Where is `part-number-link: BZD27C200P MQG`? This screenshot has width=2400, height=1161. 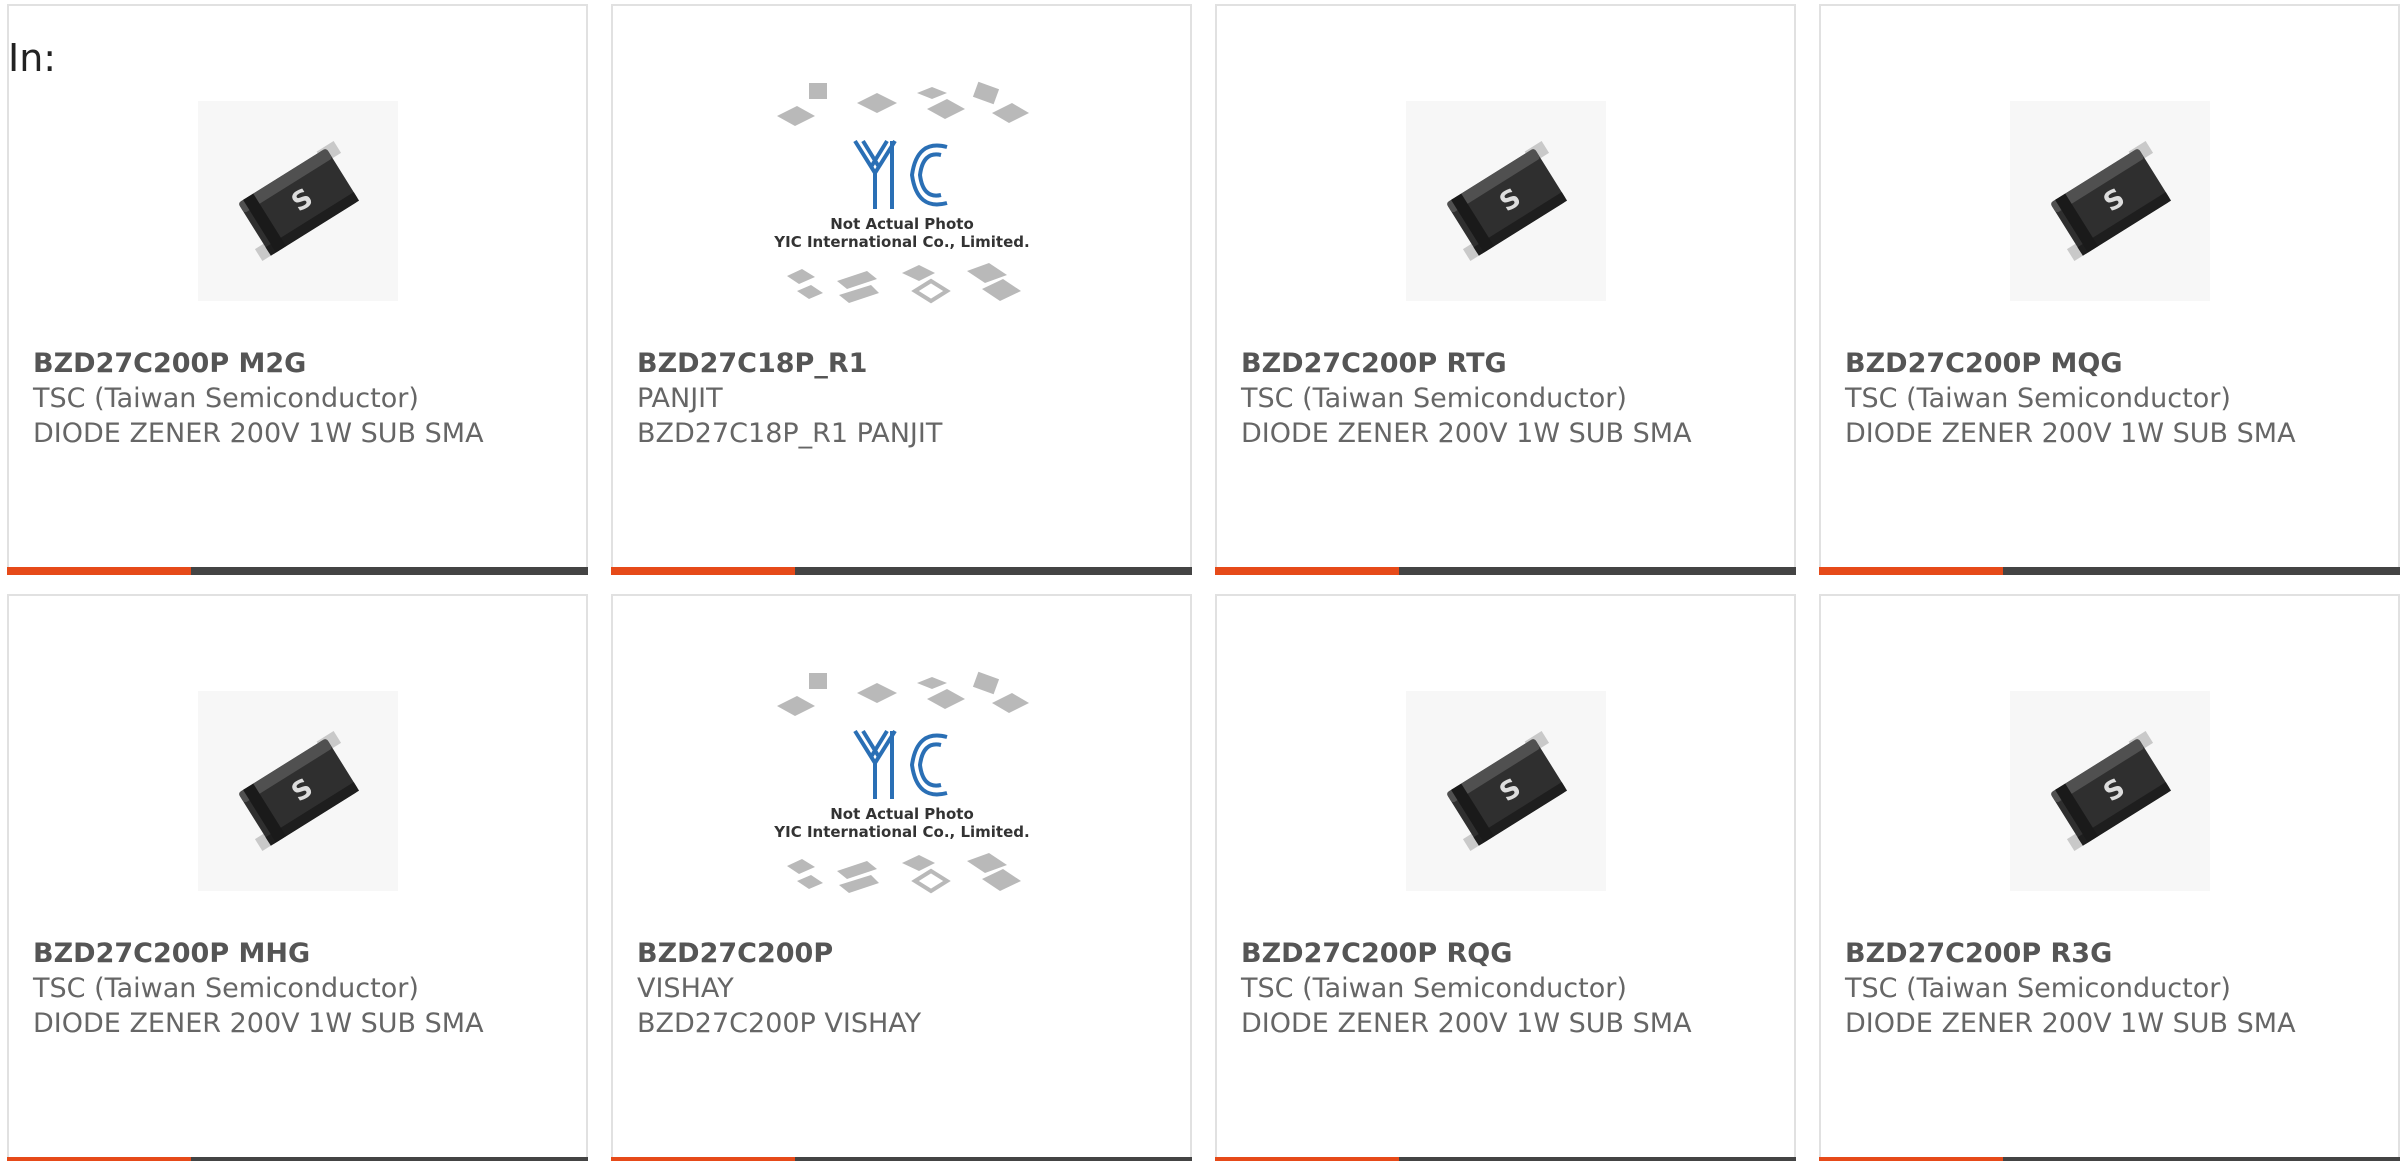 part-number-link: BZD27C200P MQG is located at coordinates (2113, 363).